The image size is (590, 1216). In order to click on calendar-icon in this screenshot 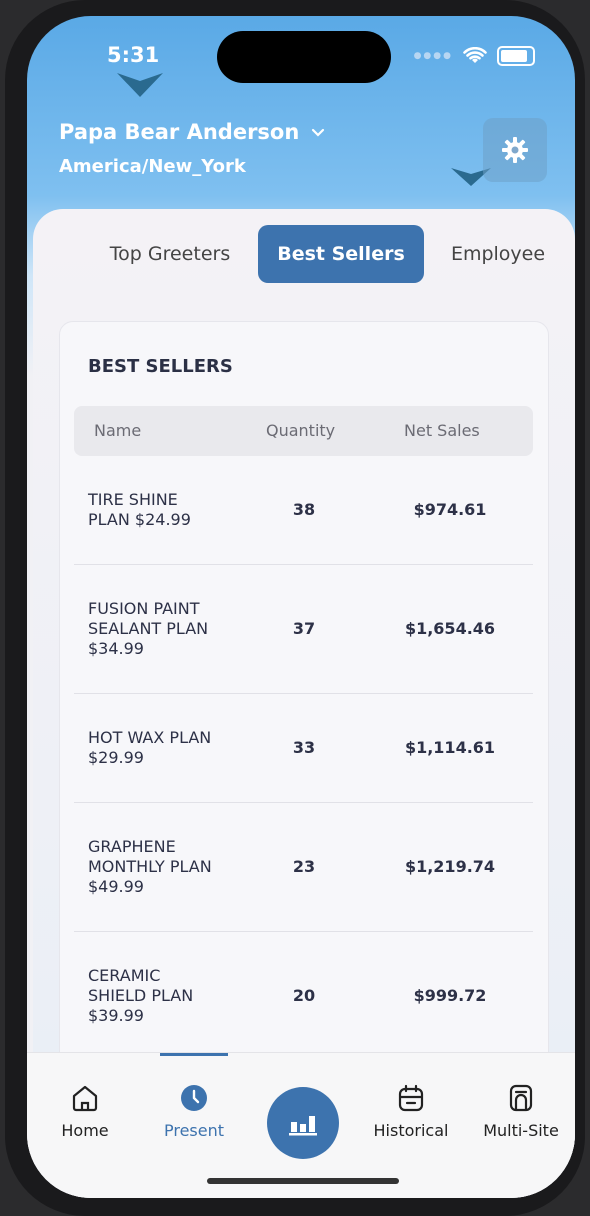, I will do `click(411, 1098)`.